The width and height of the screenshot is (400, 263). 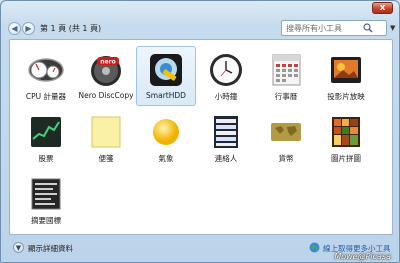 What do you see at coordinates (71, 28) in the screenshot?
I see `page-indicator: 第 1 頁 (共 1 頁)` at bounding box center [71, 28].